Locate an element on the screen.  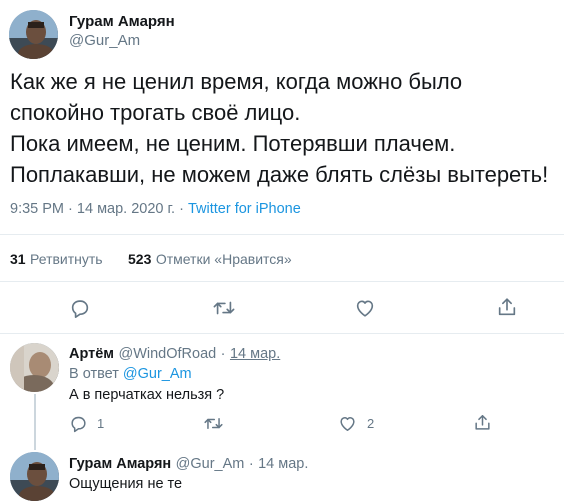
likes-stat: 523 Отметки «Нравится» is located at coordinates (210, 260).